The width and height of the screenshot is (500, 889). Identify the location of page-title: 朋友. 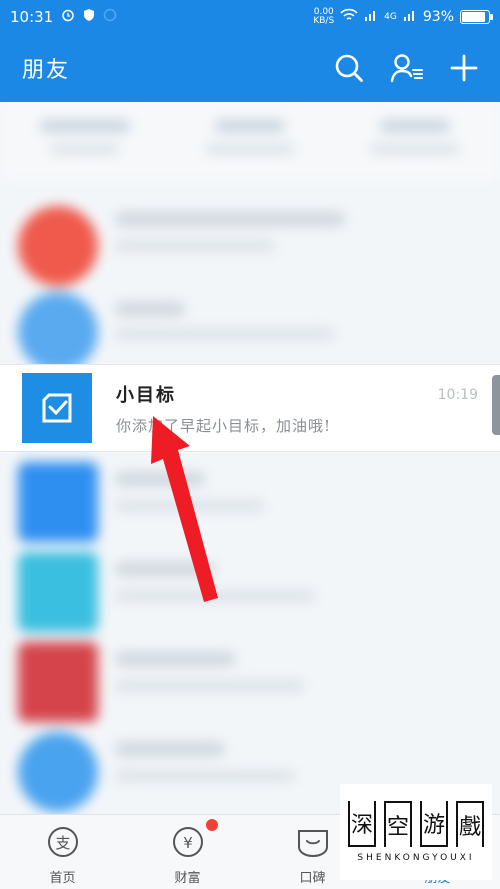
(46, 70).